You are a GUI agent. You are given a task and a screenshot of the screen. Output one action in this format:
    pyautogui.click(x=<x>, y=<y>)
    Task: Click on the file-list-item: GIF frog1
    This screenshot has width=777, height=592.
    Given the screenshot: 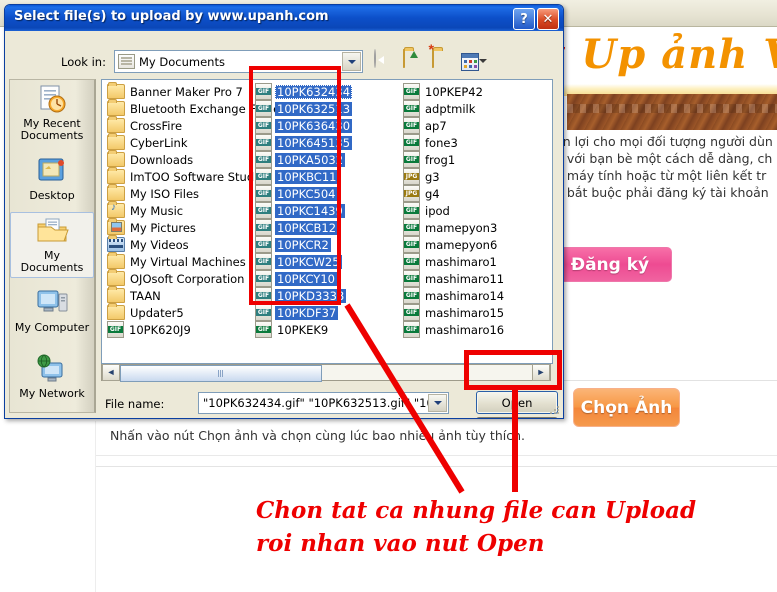 What is the action you would take?
    pyautogui.click(x=475, y=159)
    